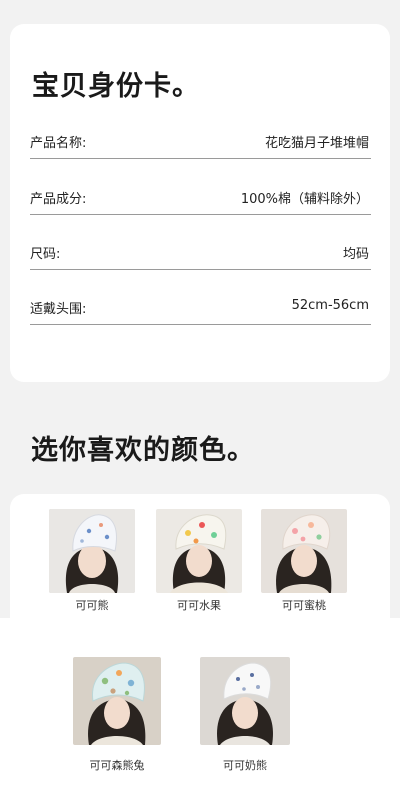  What do you see at coordinates (200, 199) in the screenshot?
I see `info-row-material: 产品成分: 100%棉（辅料除外）` at bounding box center [200, 199].